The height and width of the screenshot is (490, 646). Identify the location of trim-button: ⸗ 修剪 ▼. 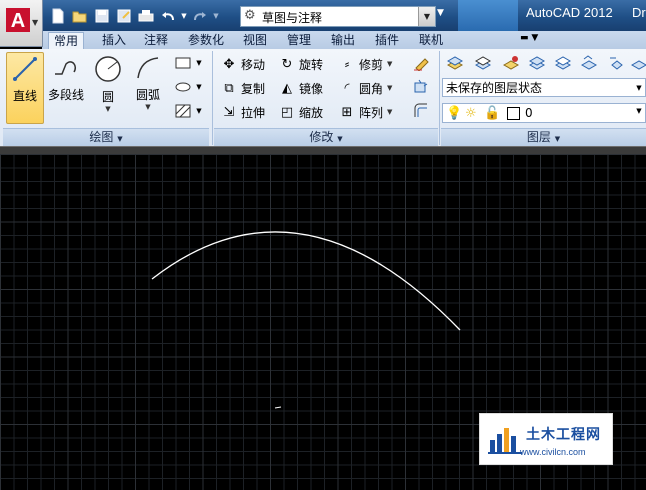
(365, 64).